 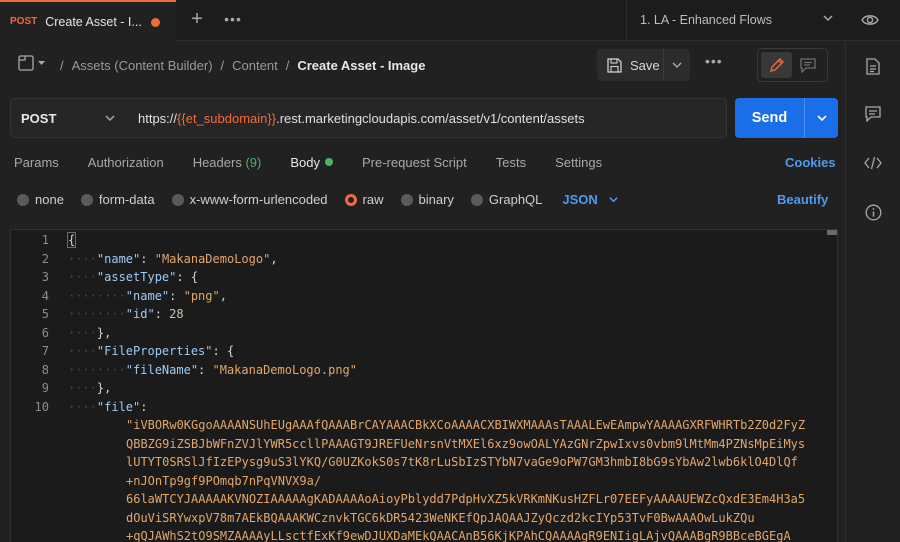 What do you see at coordinates (40, 199) in the screenshot?
I see `body-type-none: none` at bounding box center [40, 199].